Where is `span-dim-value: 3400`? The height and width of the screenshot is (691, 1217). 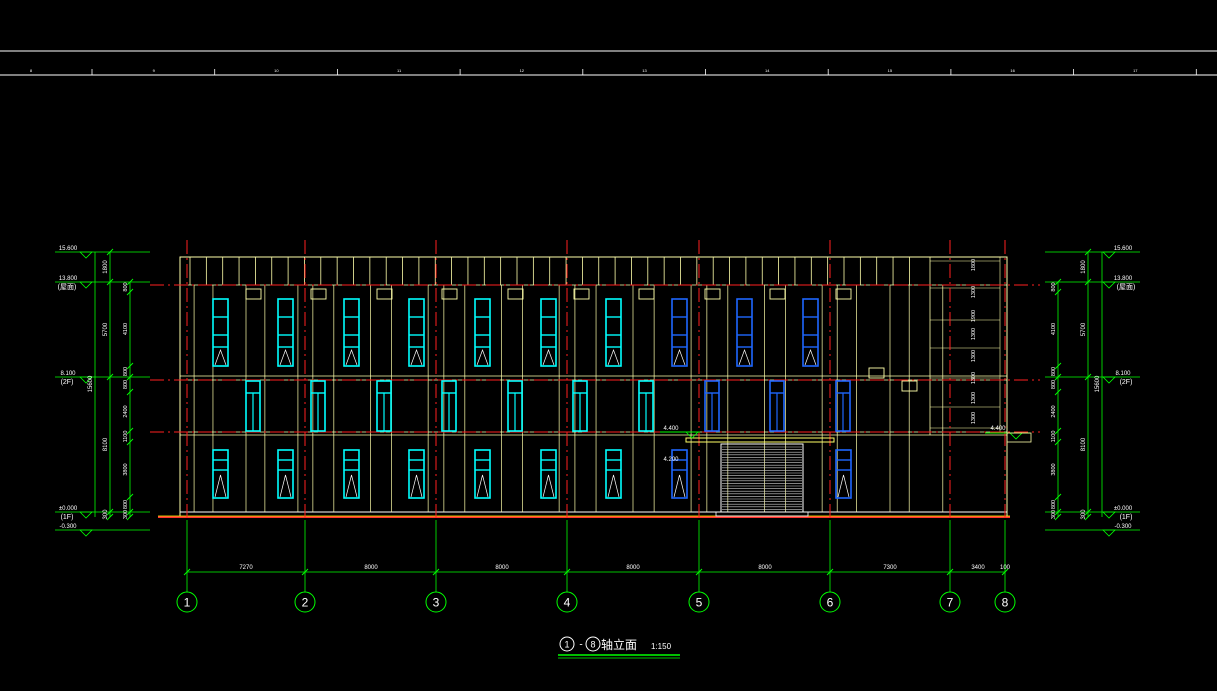 span-dim-value: 3400 is located at coordinates (978, 568).